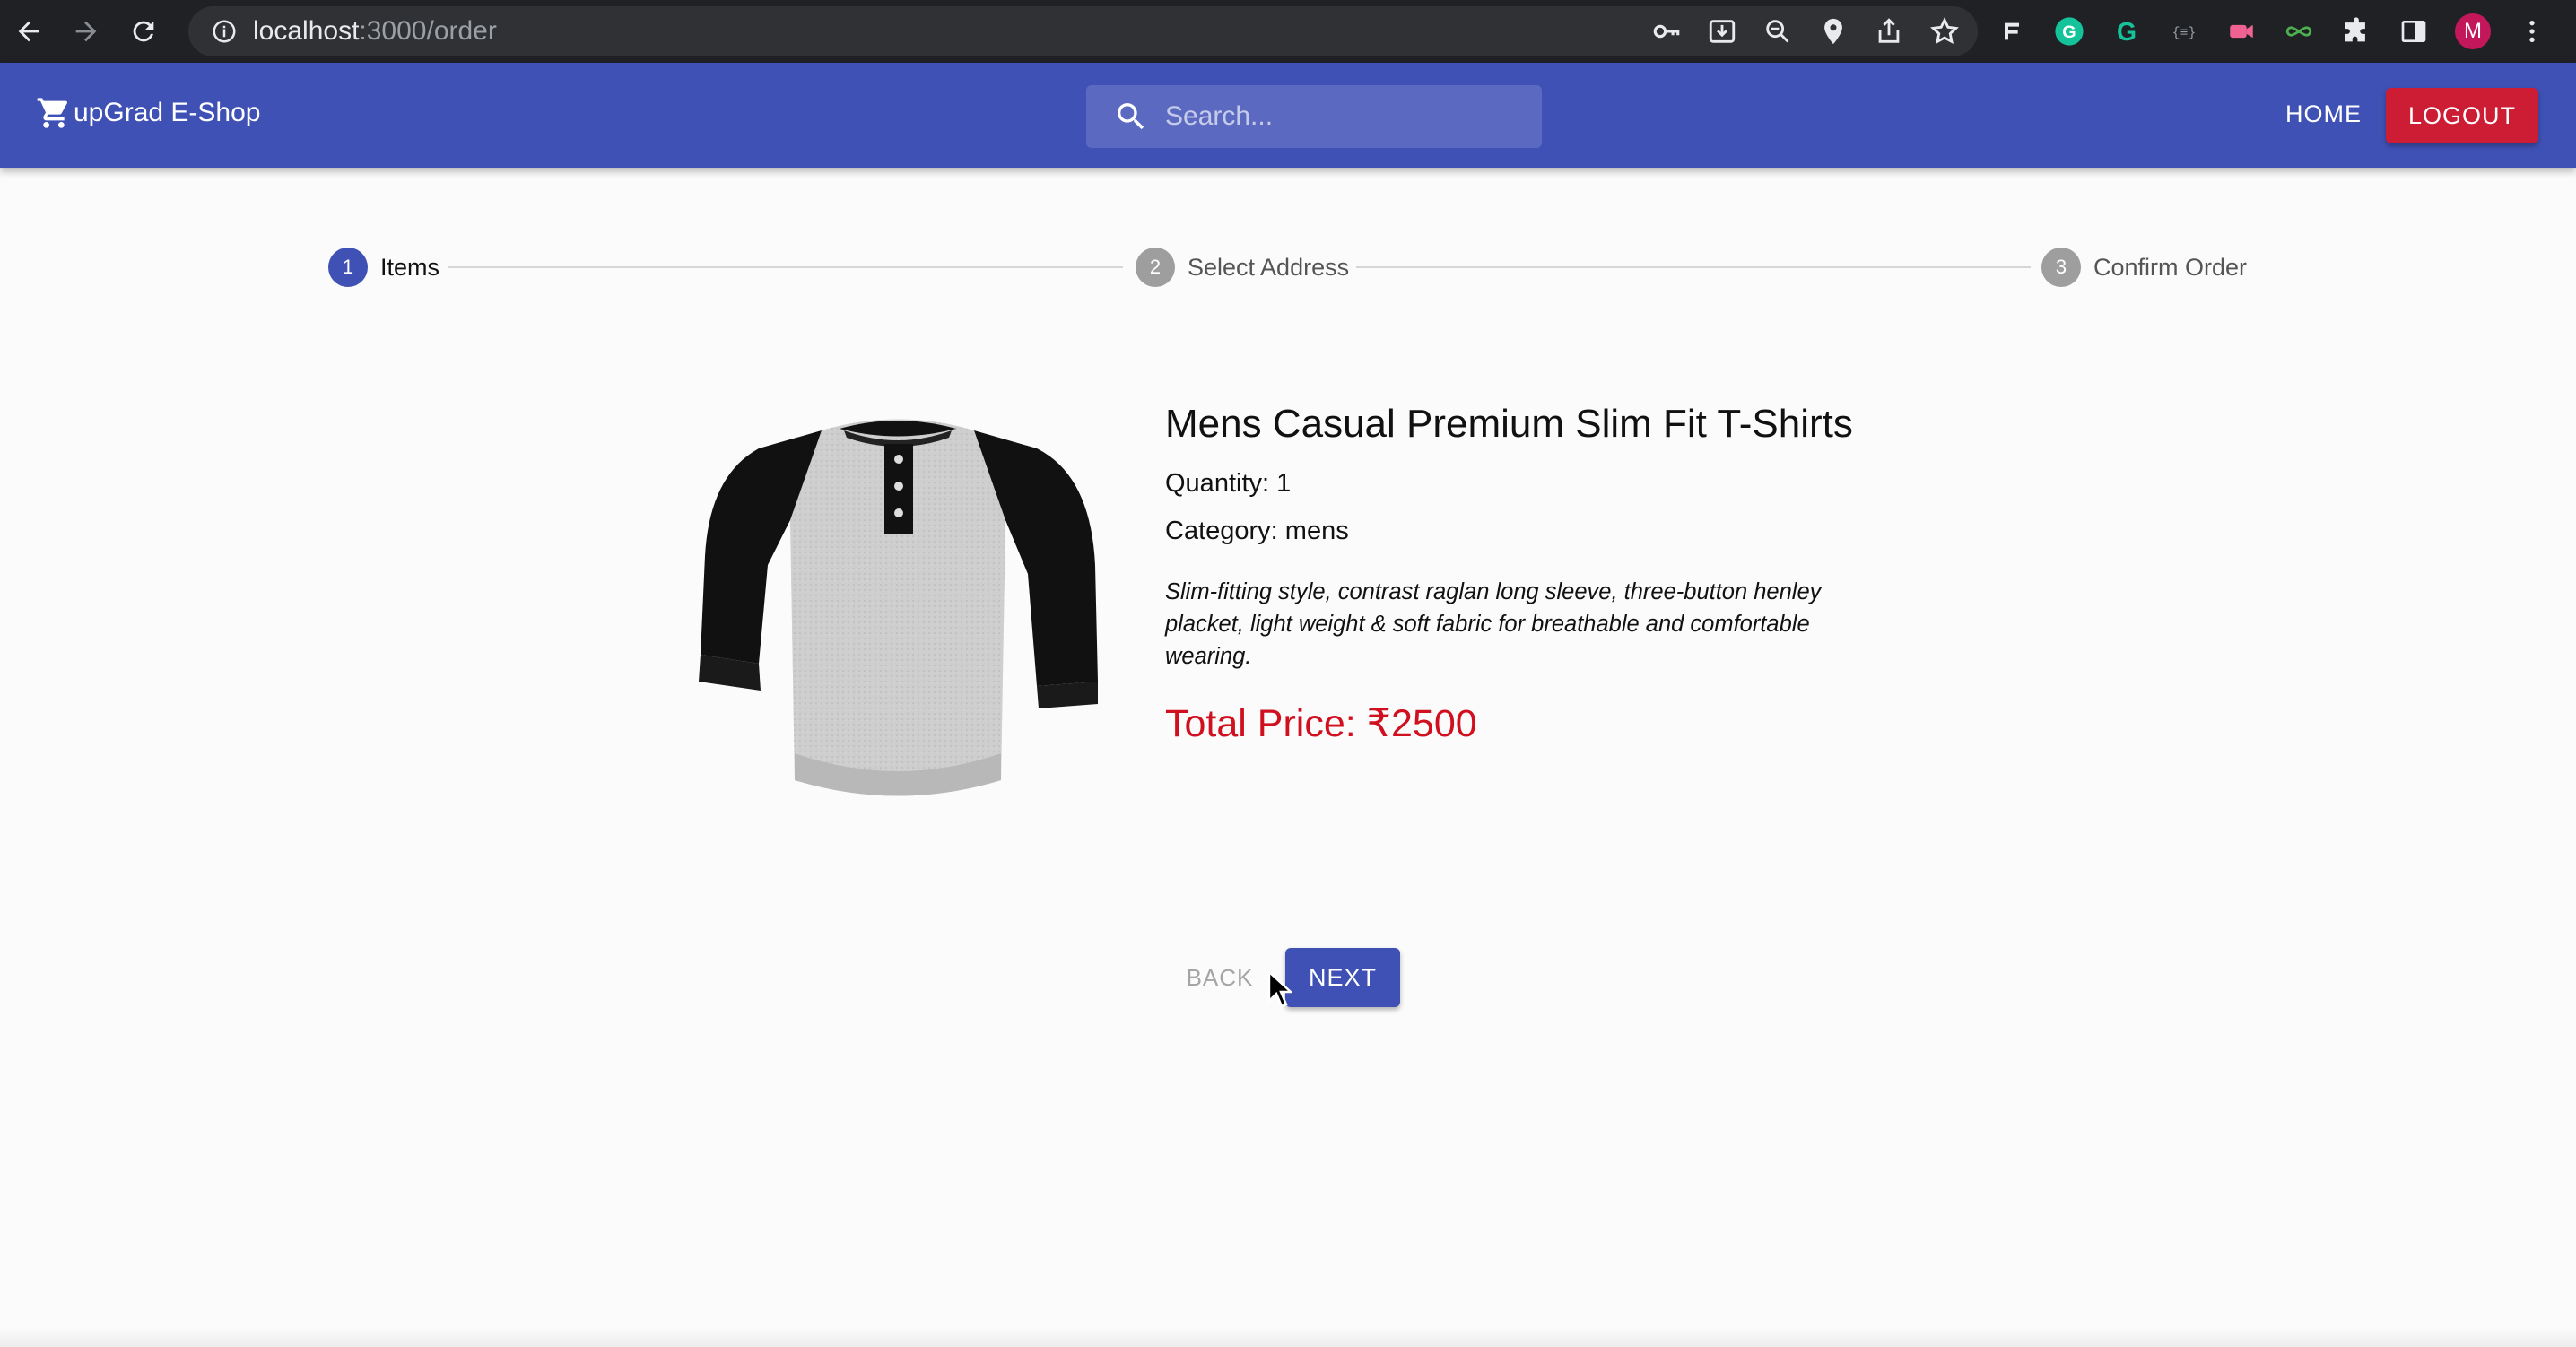  Describe the element at coordinates (1944, 31) in the screenshot. I see `bookmark-star-icon` at that location.